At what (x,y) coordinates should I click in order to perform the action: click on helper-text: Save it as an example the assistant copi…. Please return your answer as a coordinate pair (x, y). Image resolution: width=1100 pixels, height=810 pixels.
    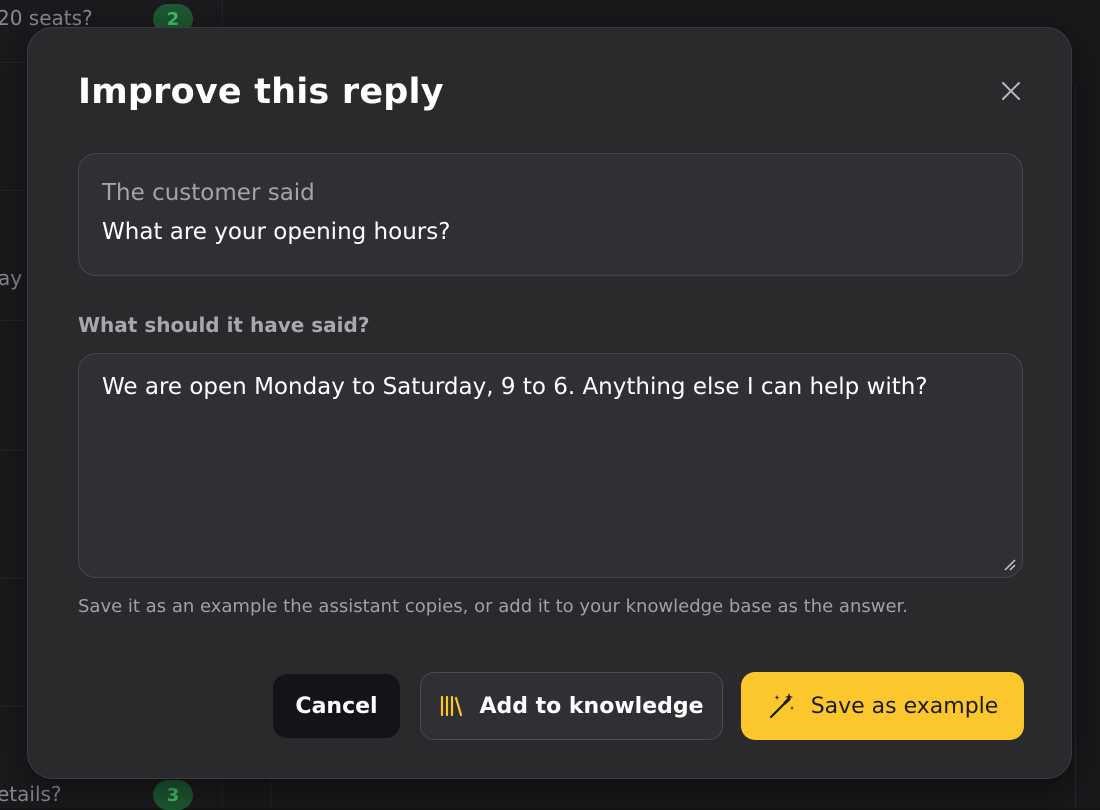
    Looking at the image, I should click on (493, 606).